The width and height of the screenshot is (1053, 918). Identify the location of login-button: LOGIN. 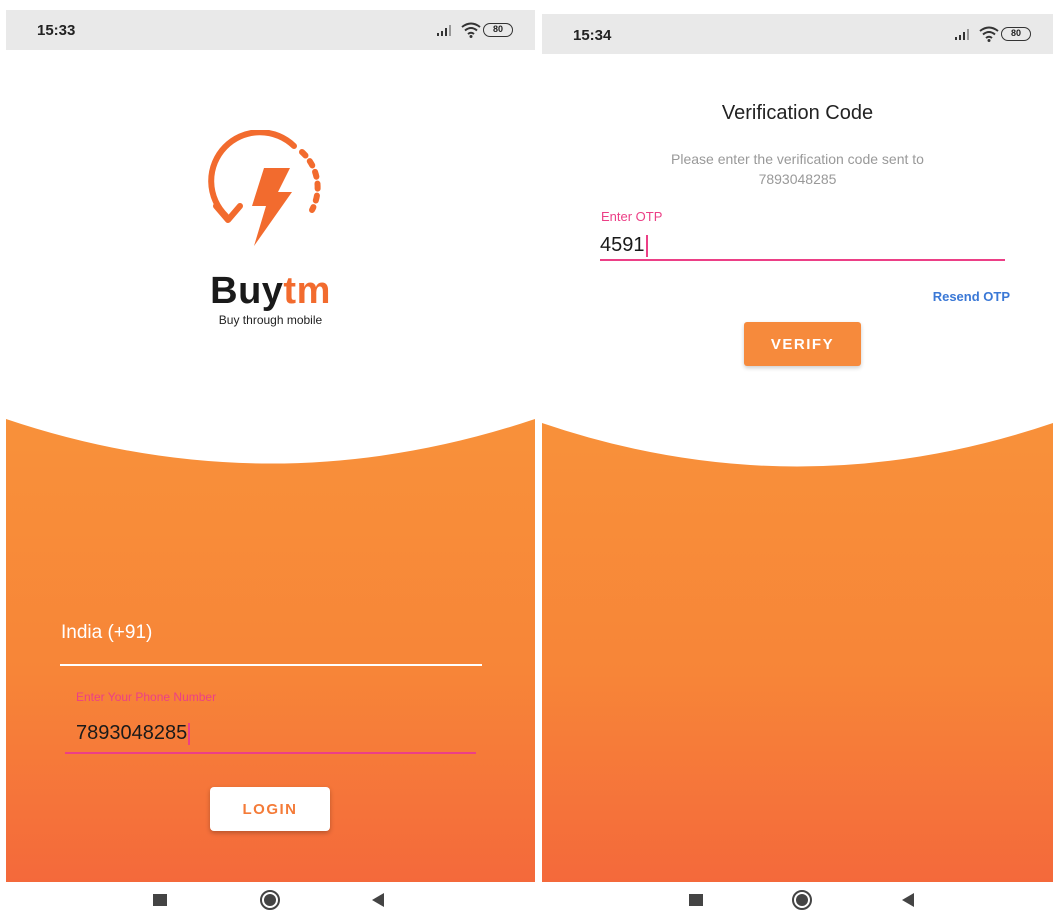
(270, 809).